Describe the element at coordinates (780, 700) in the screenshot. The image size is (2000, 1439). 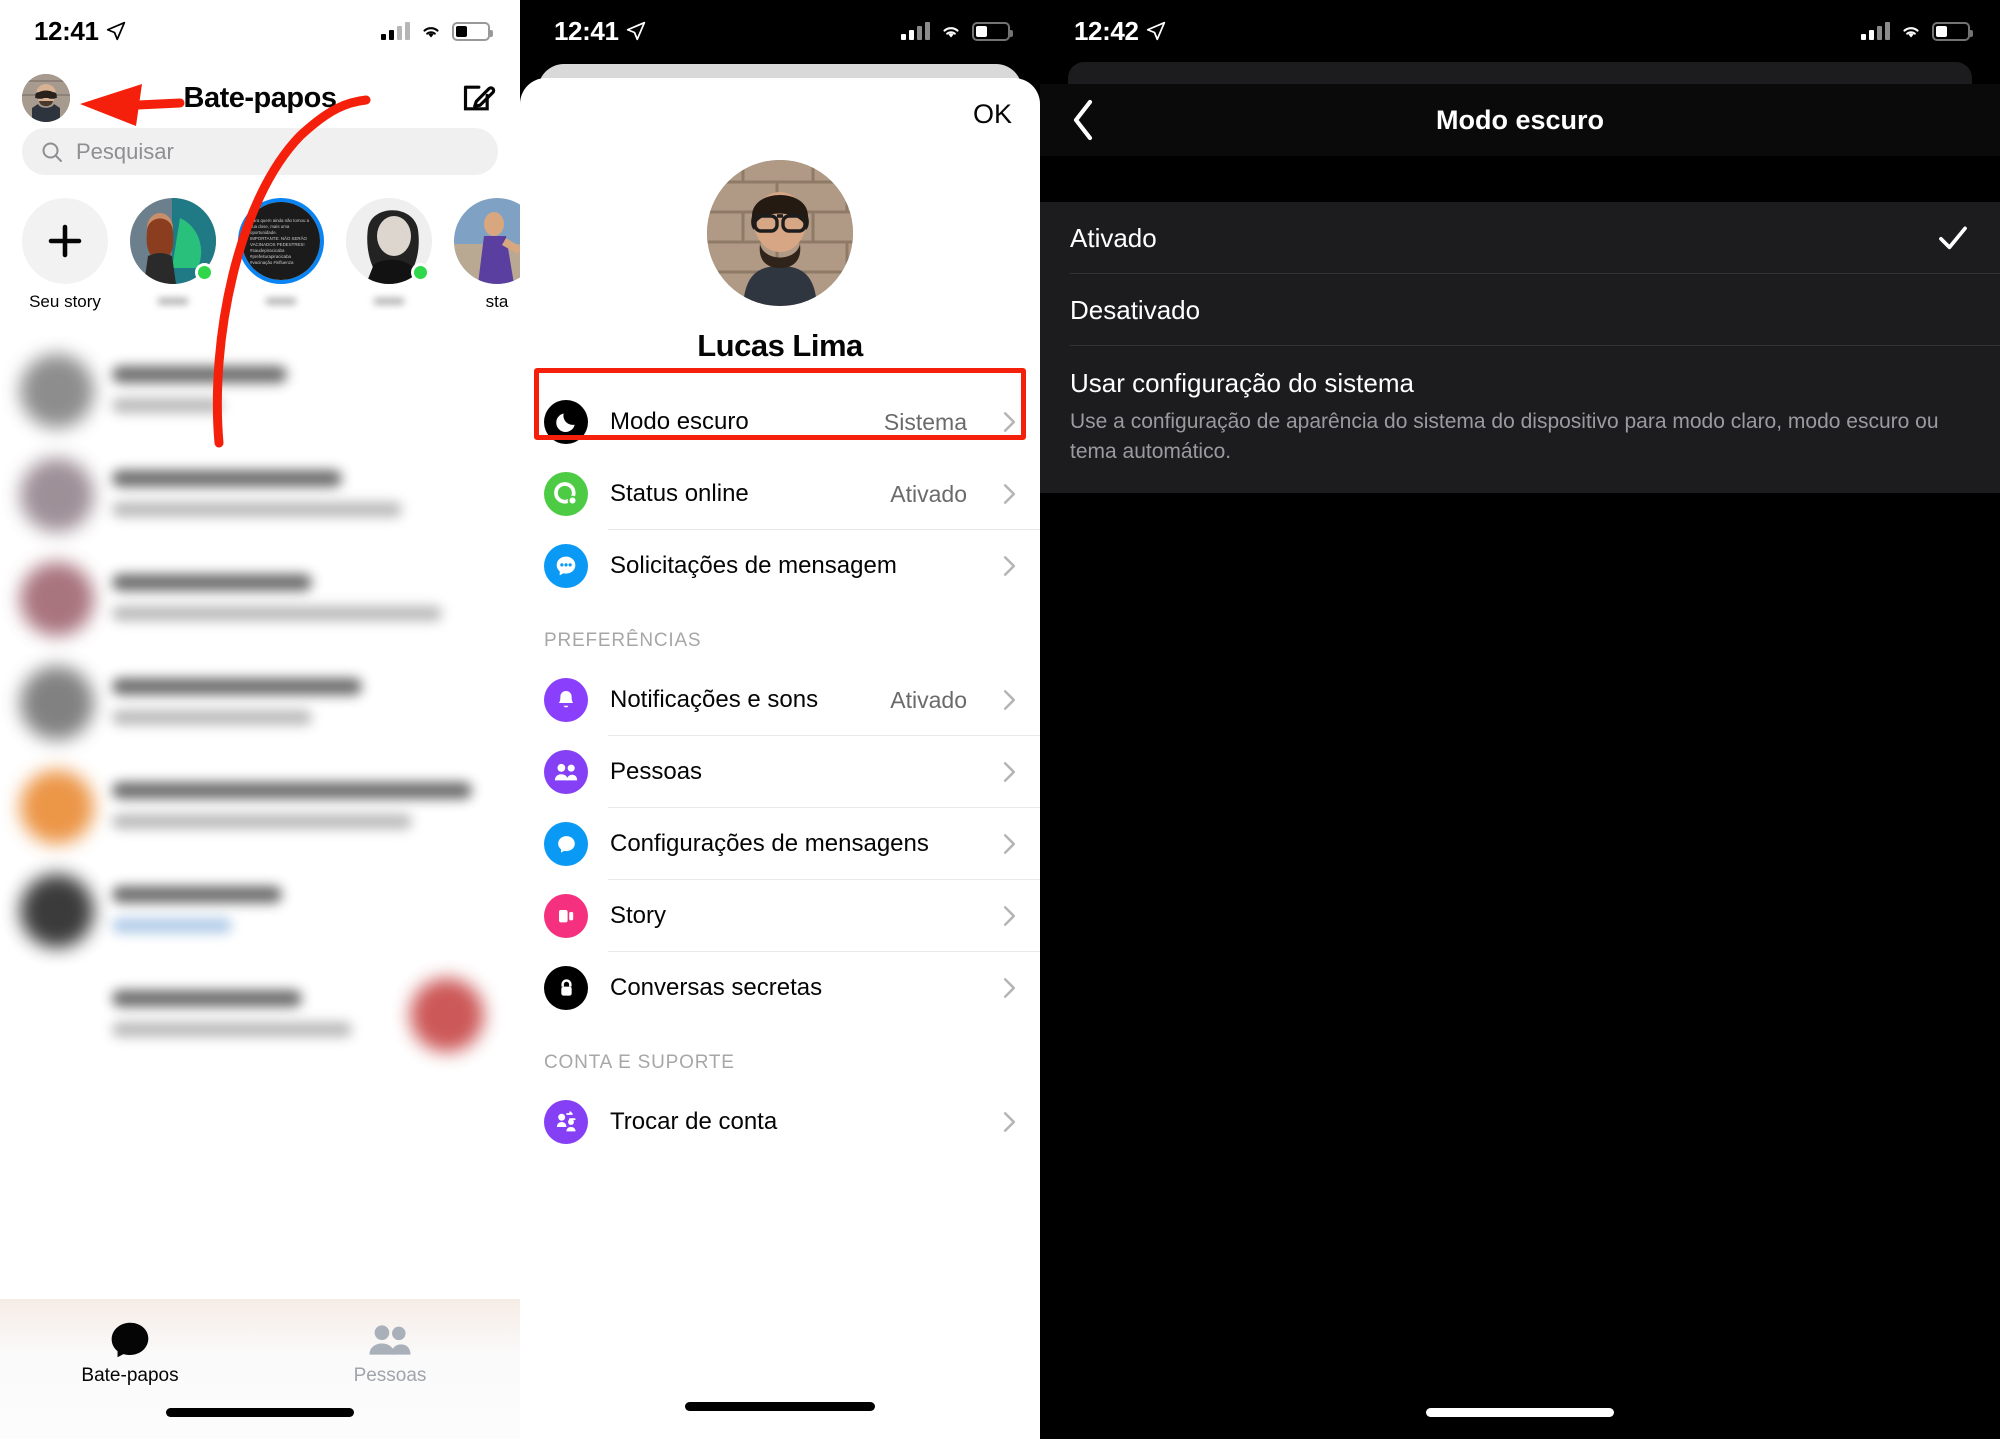
I see `menu-item-notifications: Notificações e sons Ativado` at that location.